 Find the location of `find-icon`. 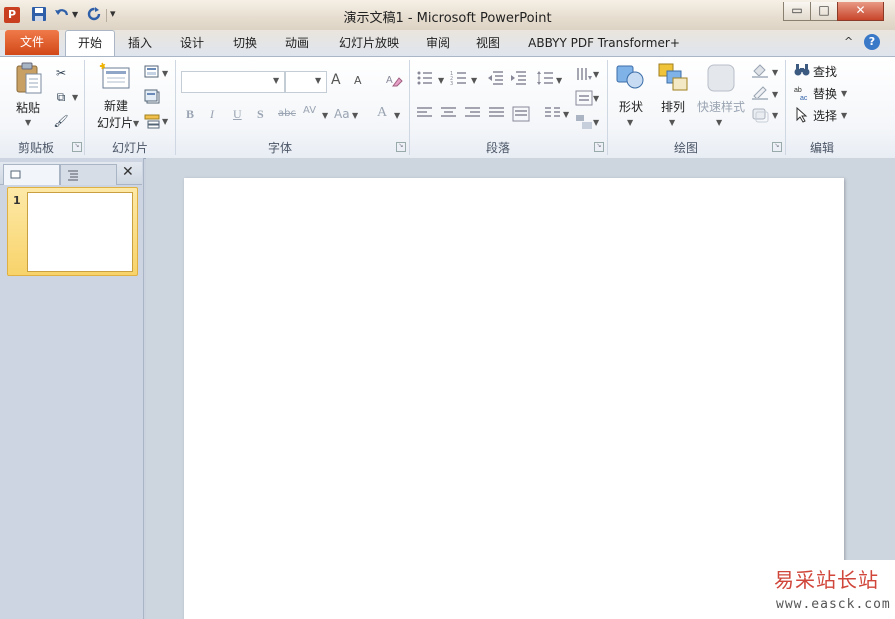

find-icon is located at coordinates (802, 71).